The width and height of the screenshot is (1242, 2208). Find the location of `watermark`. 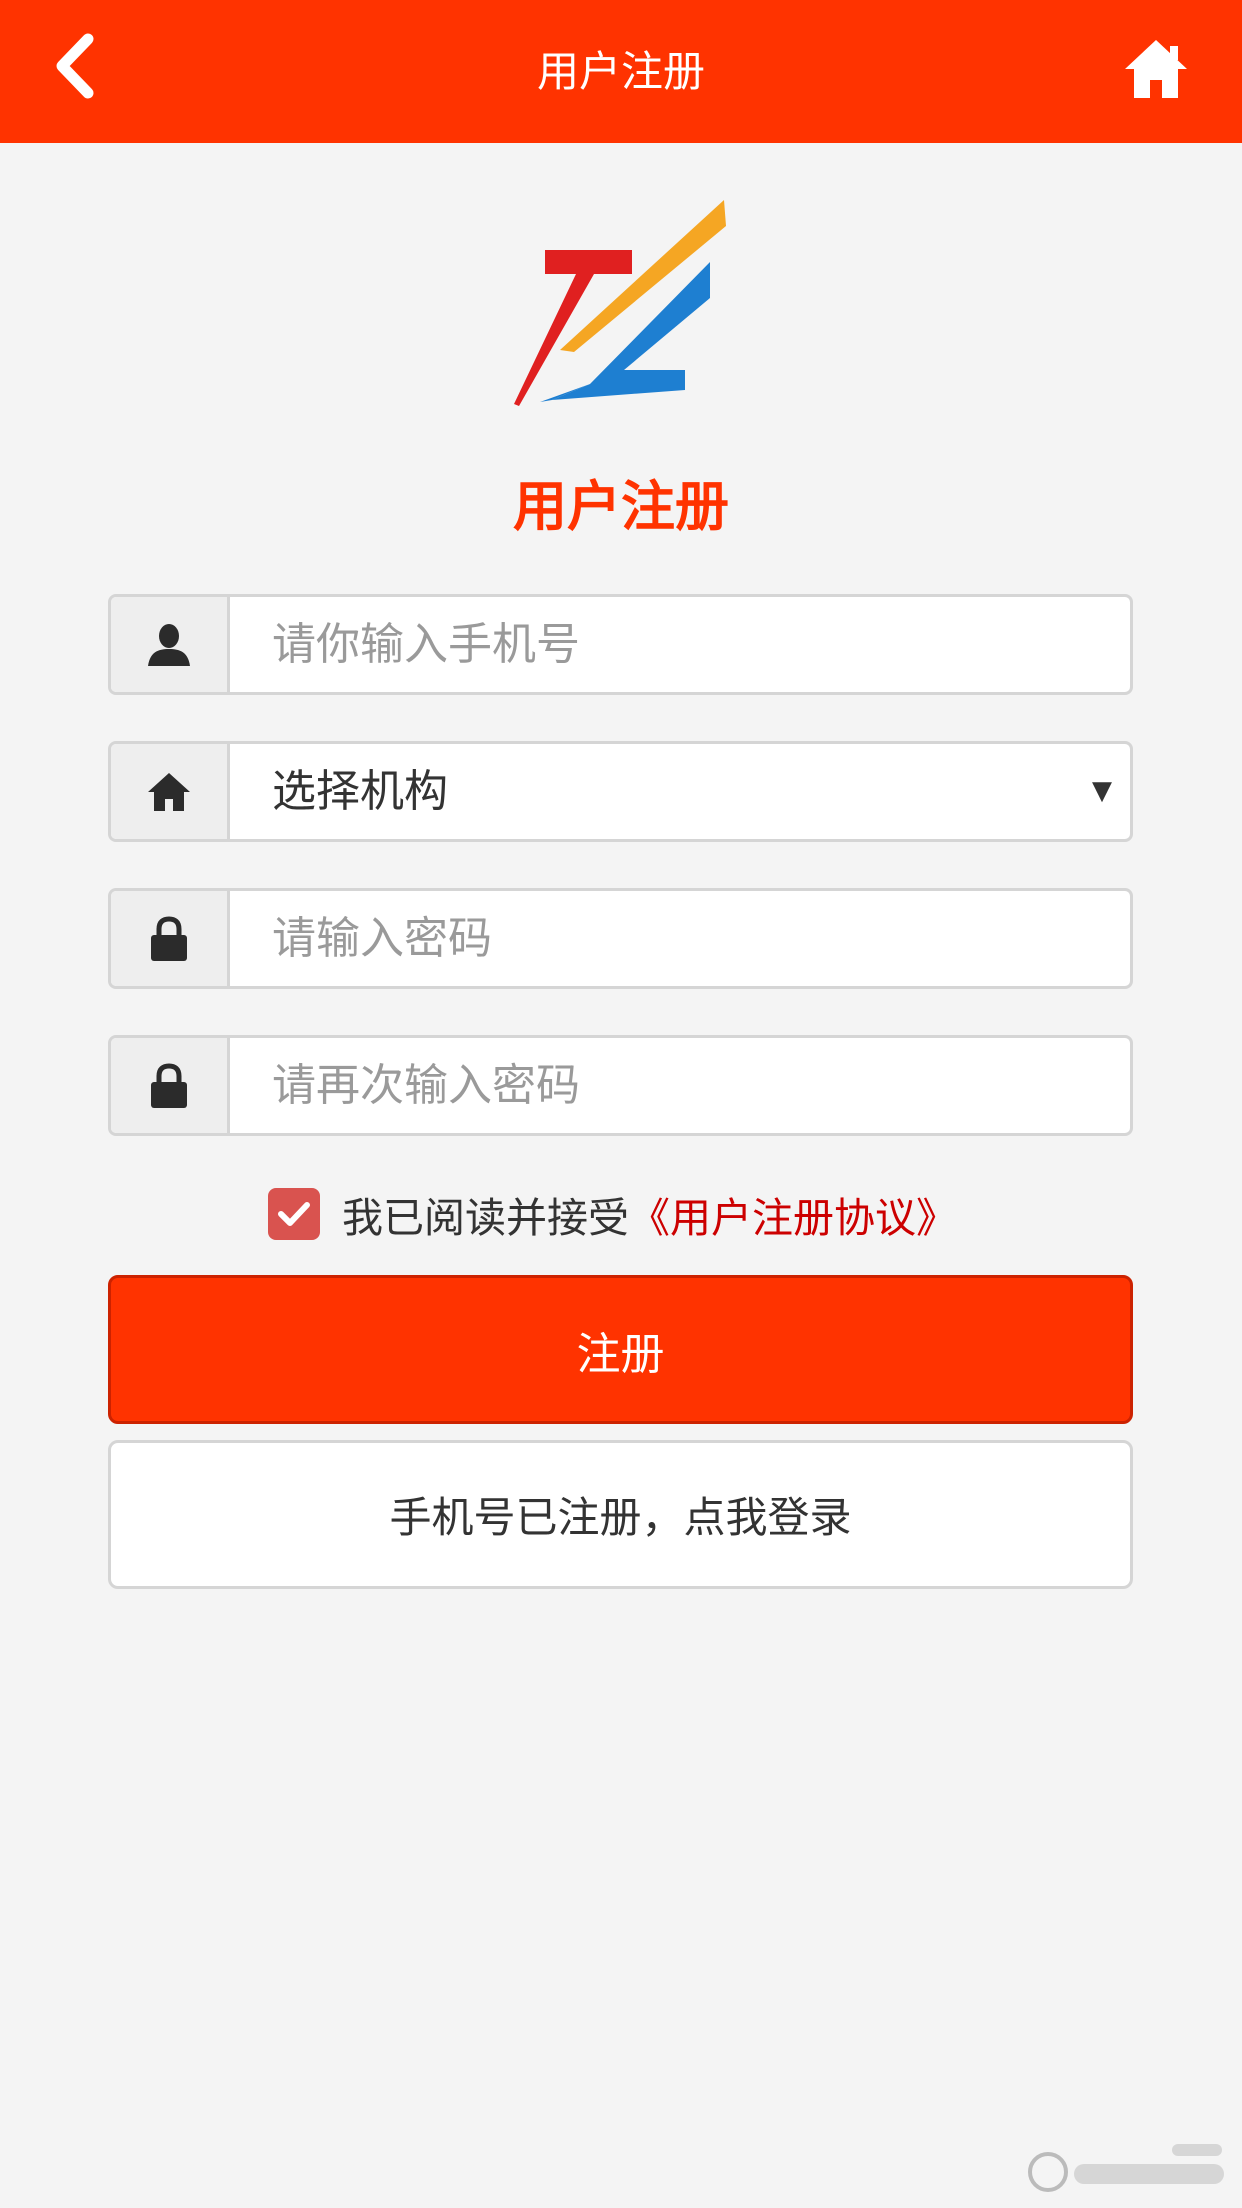

watermark is located at coordinates (1127, 2169).